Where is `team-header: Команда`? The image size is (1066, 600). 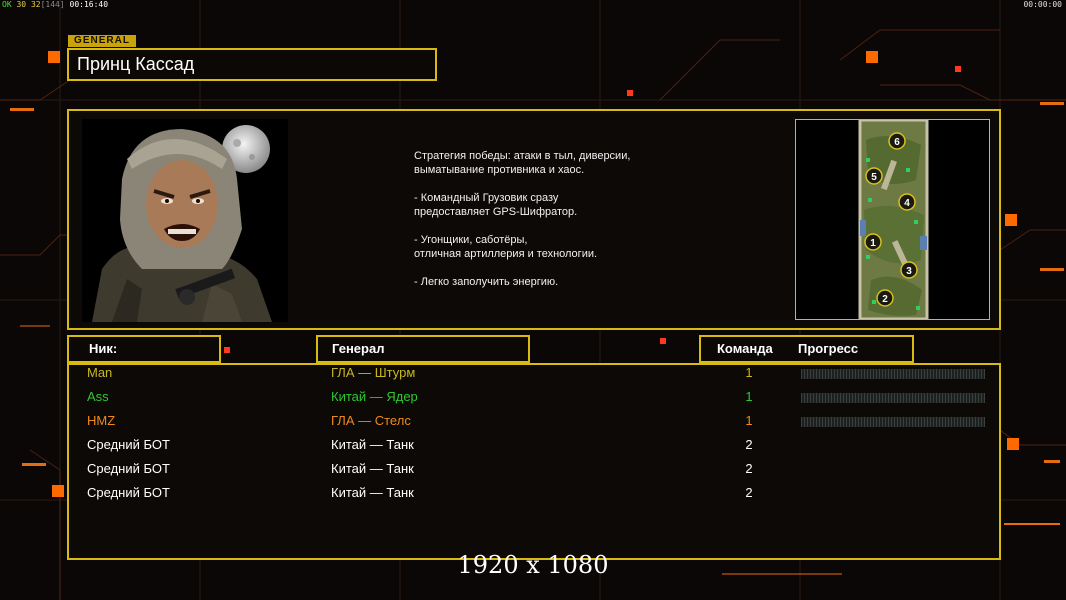
team-header: Команда is located at coordinates (745, 348).